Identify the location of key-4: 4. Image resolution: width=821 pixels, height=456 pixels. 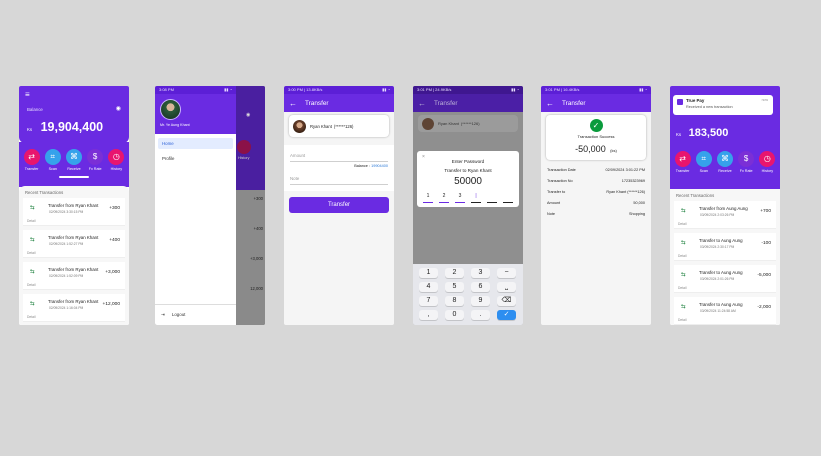
(428, 287).